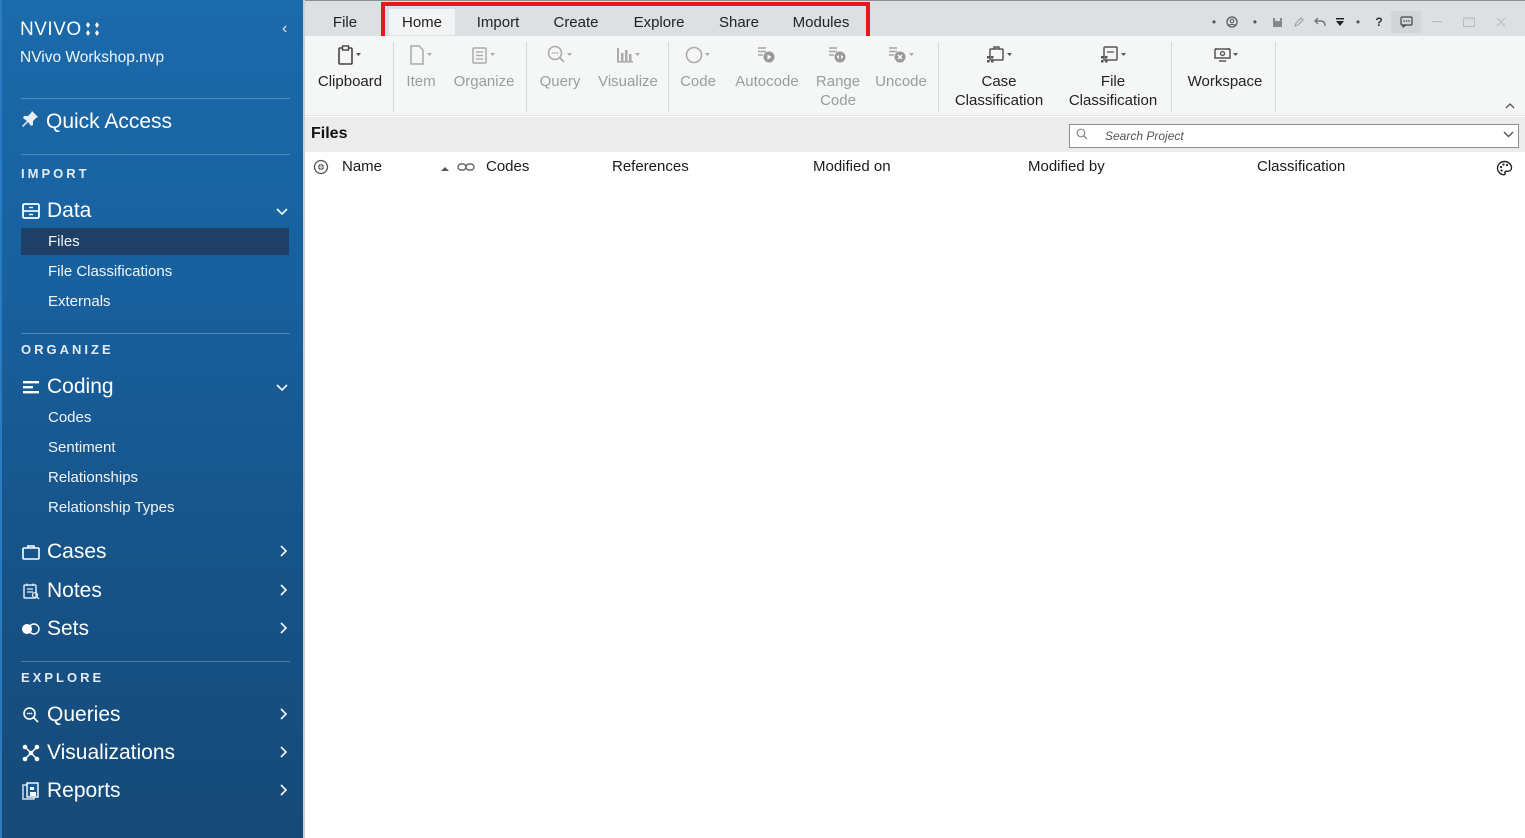 This screenshot has height=838, width=1525. I want to click on autocode-play-icon, so click(767, 55).